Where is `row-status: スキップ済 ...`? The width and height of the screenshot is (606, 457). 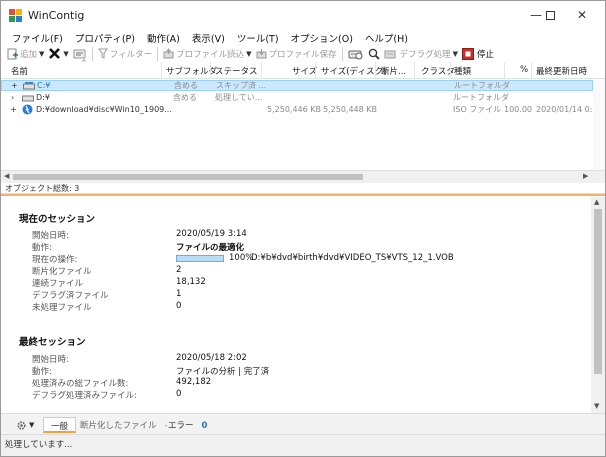 row-status: スキップ済 ... is located at coordinates (241, 85).